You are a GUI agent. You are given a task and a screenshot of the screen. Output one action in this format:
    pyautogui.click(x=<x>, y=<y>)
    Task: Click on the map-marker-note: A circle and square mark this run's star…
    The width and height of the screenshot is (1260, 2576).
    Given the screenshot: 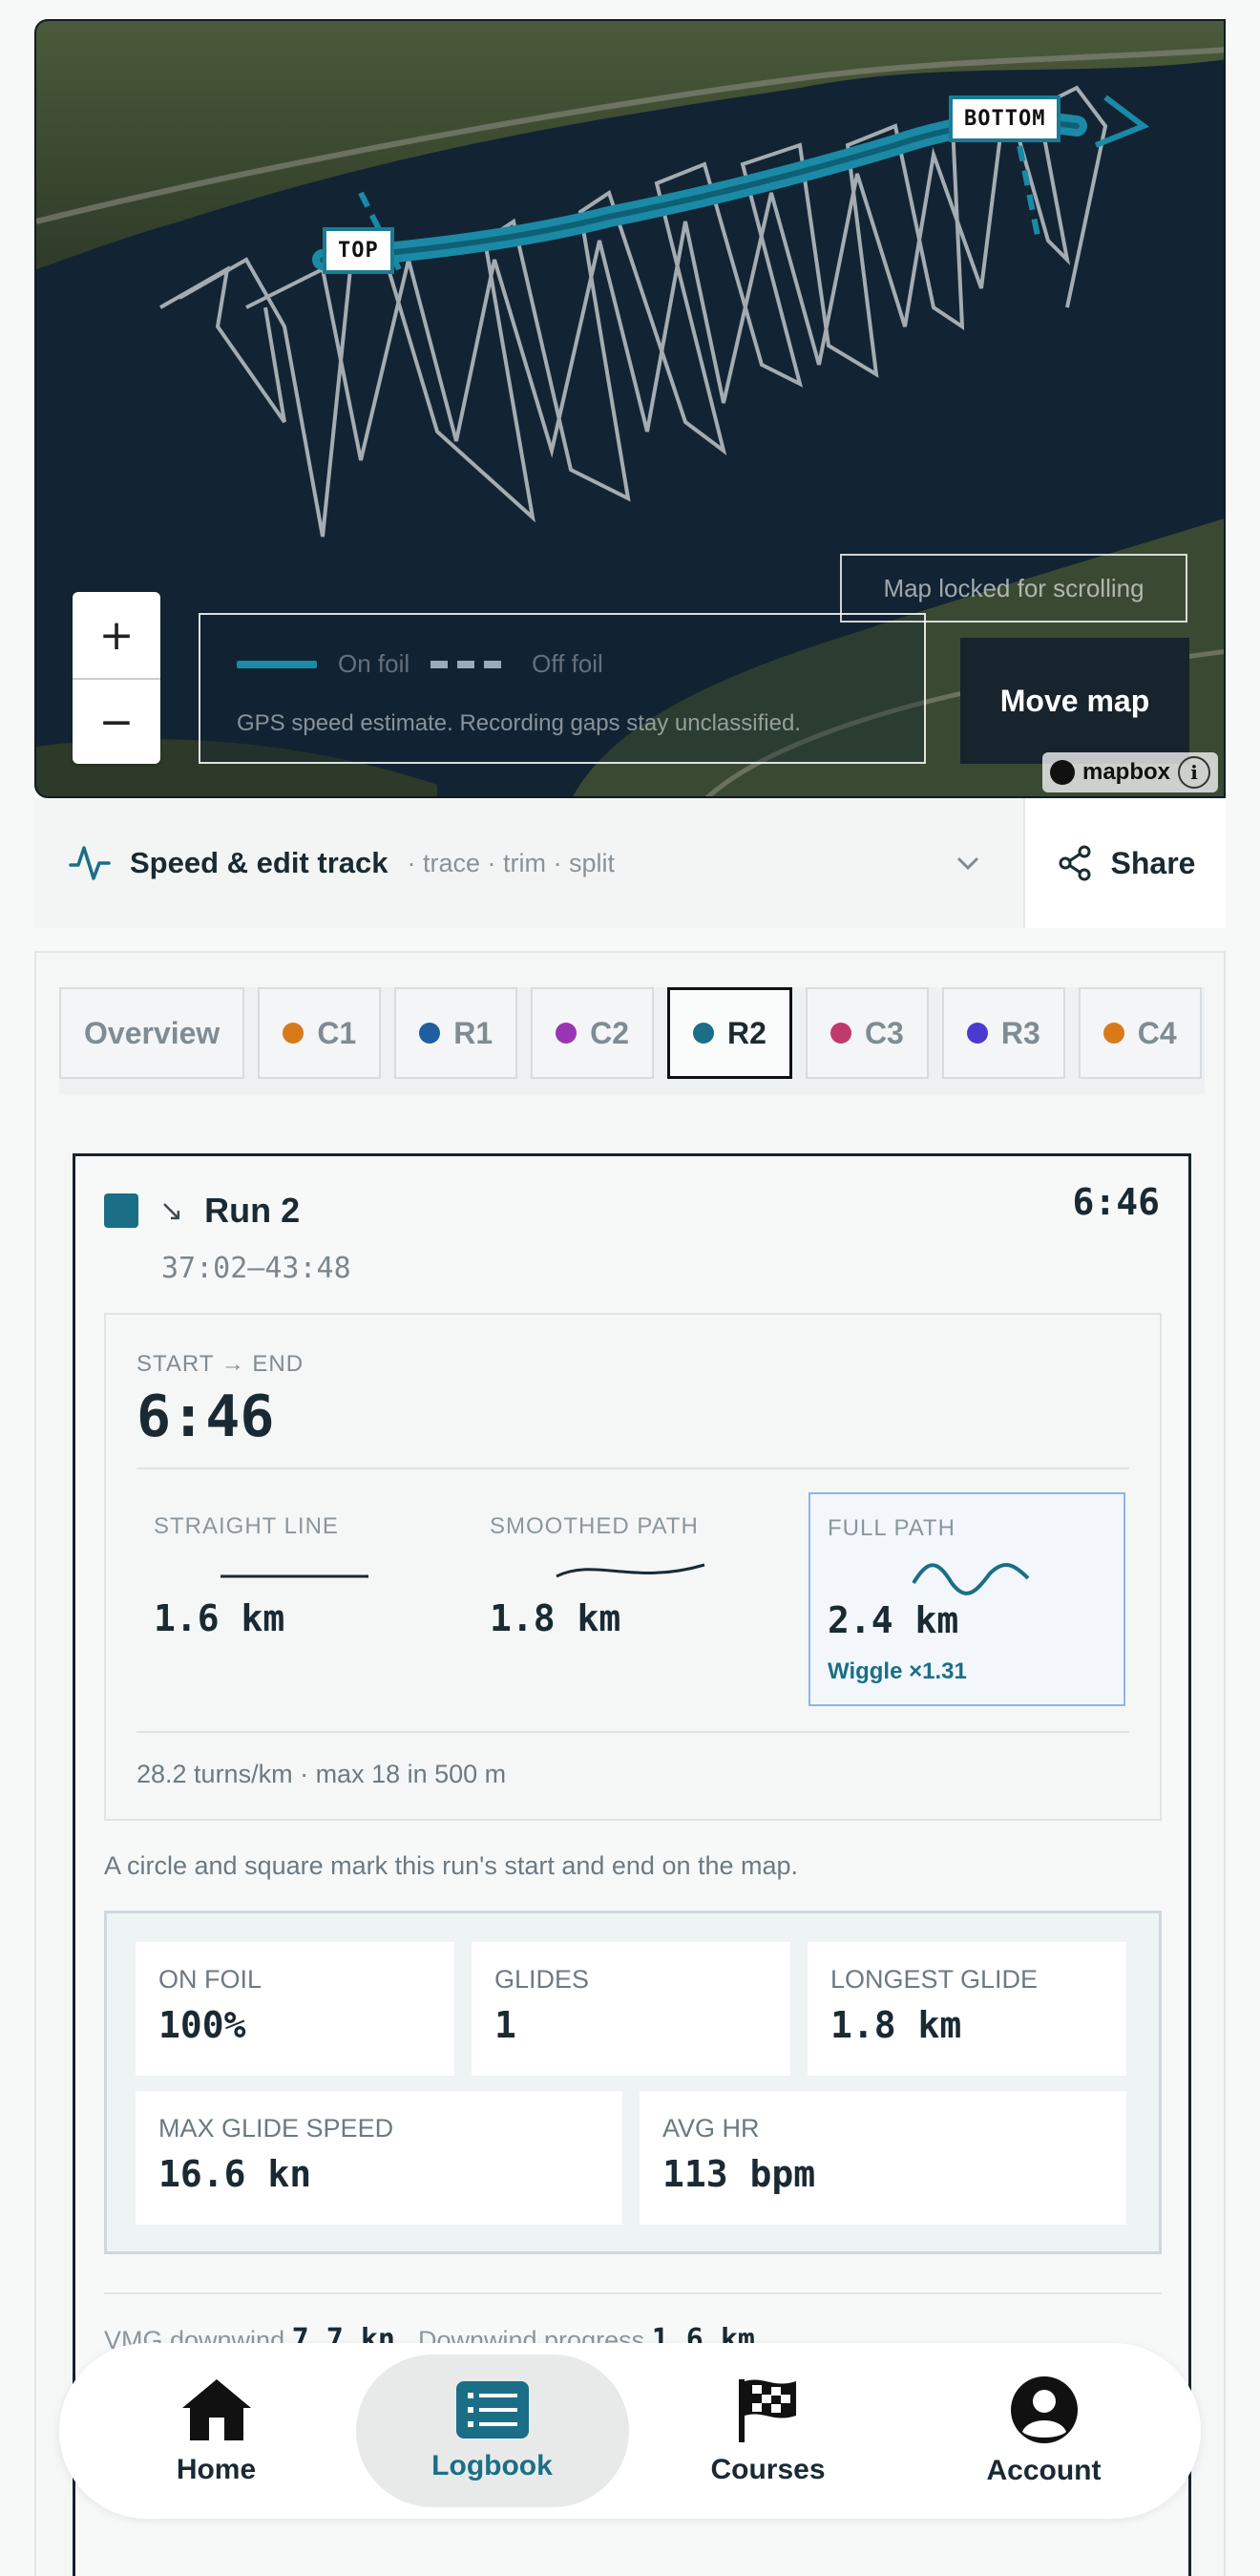 What is the action you would take?
    pyautogui.click(x=451, y=1865)
    